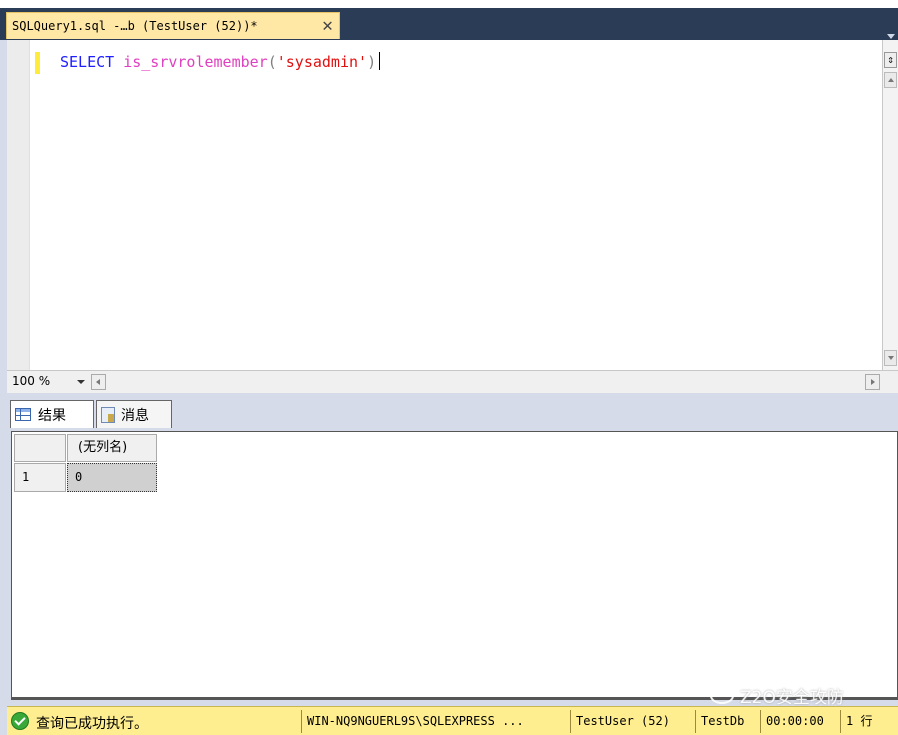  What do you see at coordinates (620, 721) in the screenshot?
I see `status-user: TestUser (52)` at bounding box center [620, 721].